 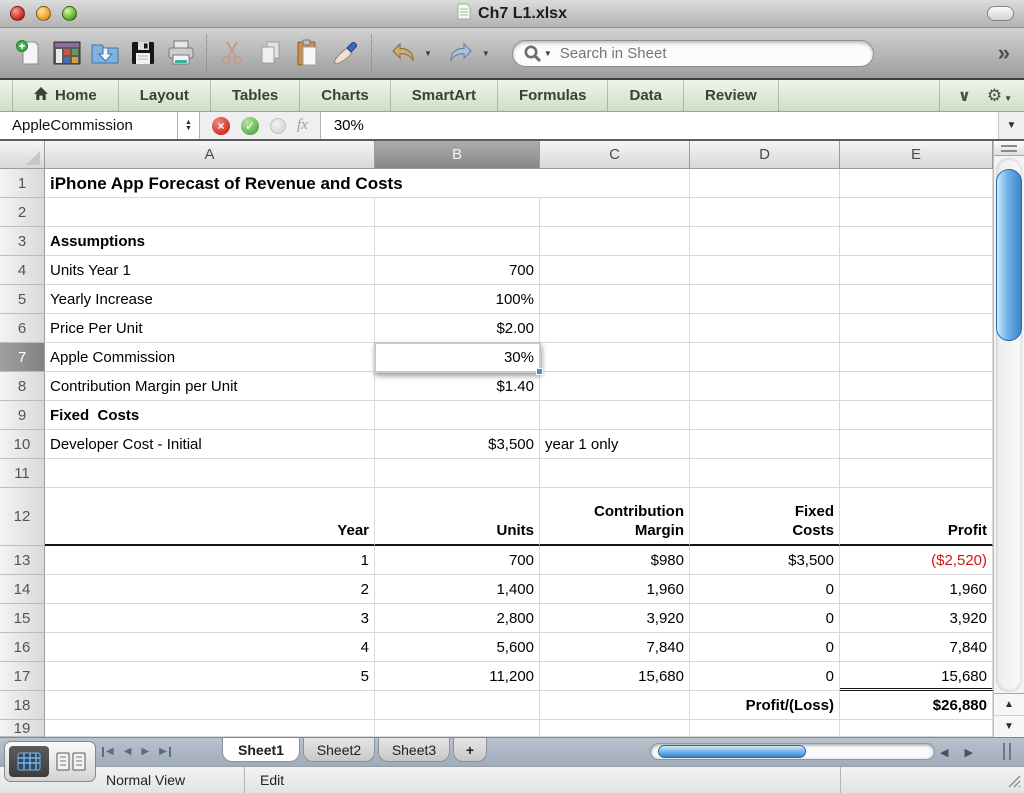 What do you see at coordinates (792, 751) in the screenshot?
I see `horizontal-scroll-track` at bounding box center [792, 751].